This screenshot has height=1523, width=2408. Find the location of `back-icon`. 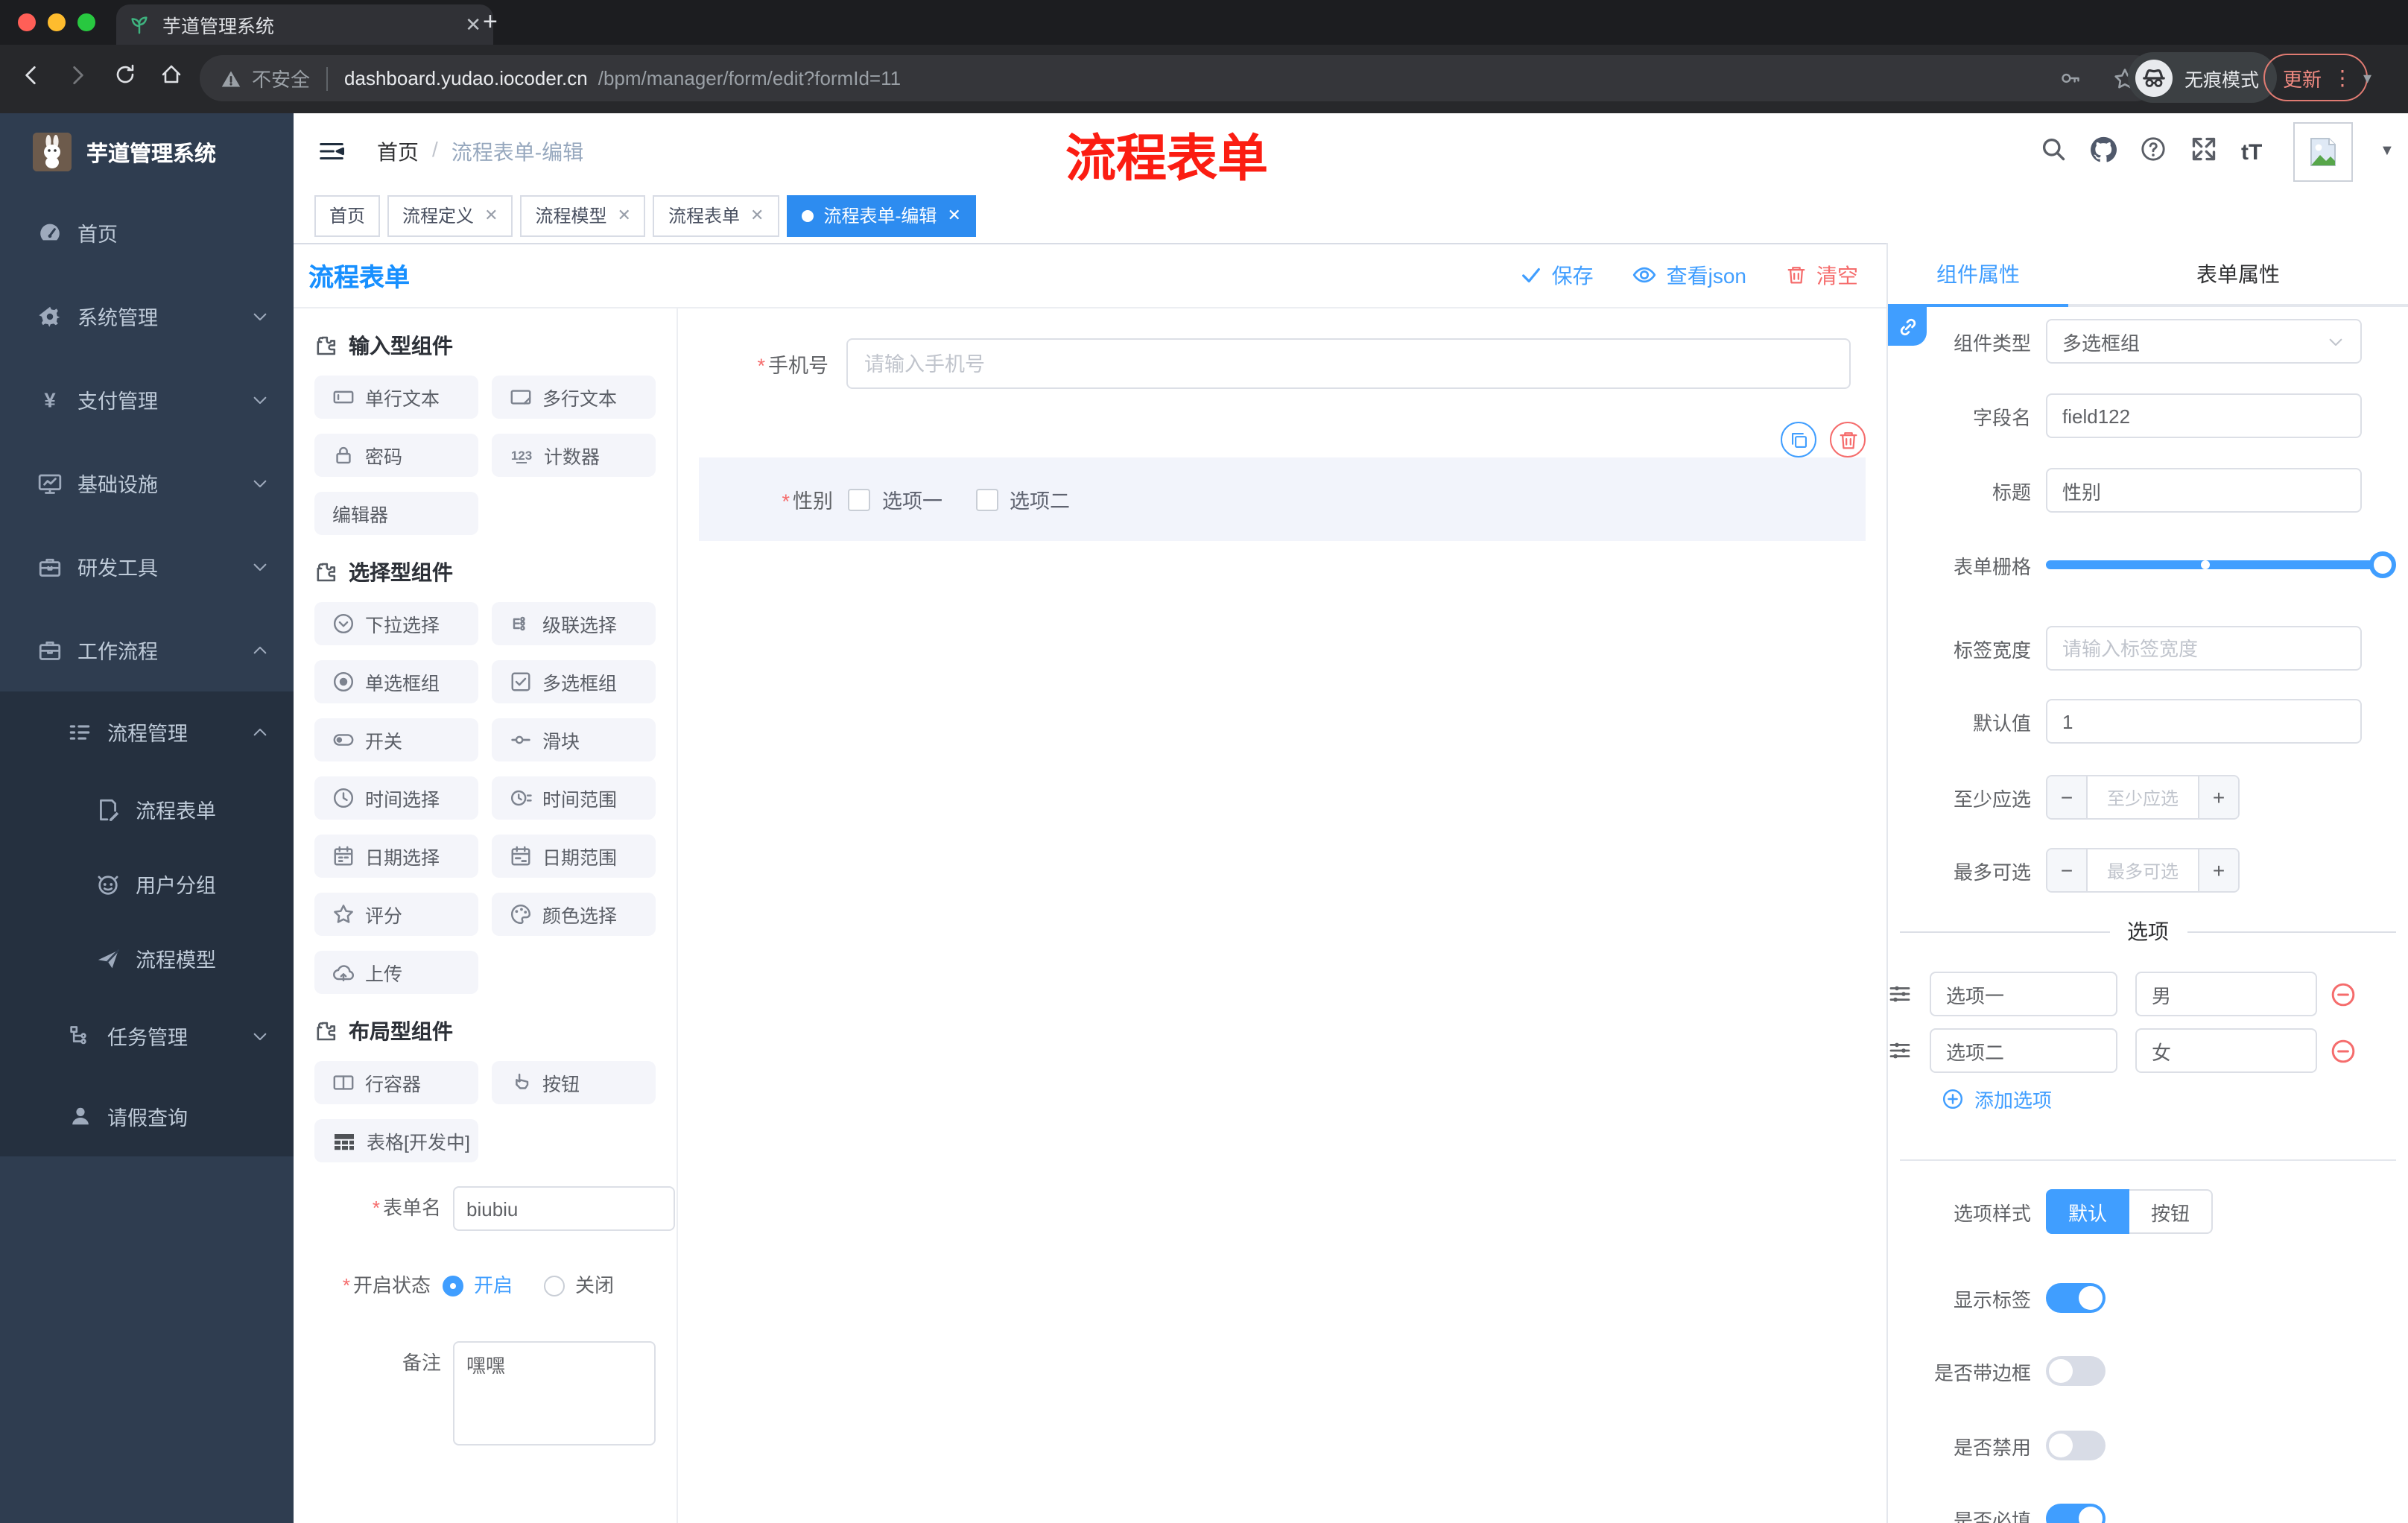

back-icon is located at coordinates (30, 76).